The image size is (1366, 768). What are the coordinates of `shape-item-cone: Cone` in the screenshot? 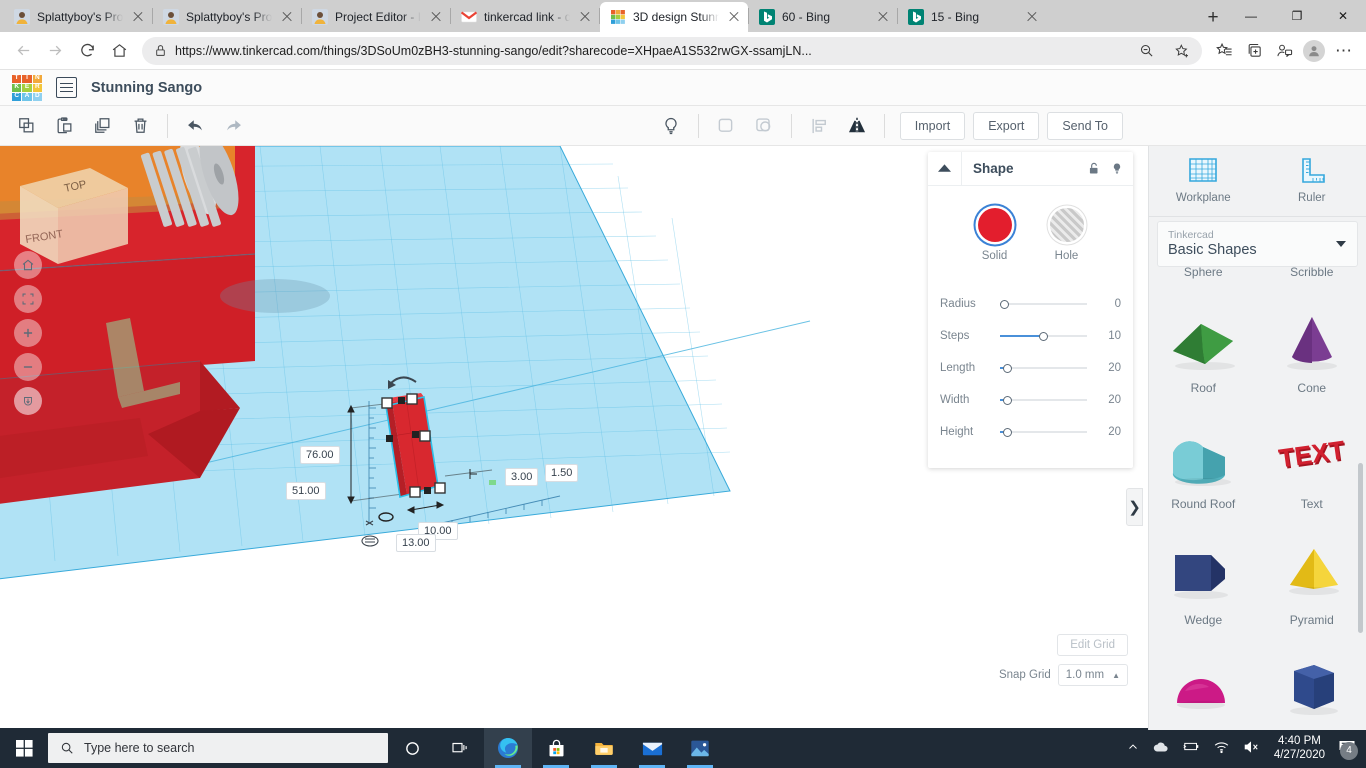 It's located at (1312, 345).